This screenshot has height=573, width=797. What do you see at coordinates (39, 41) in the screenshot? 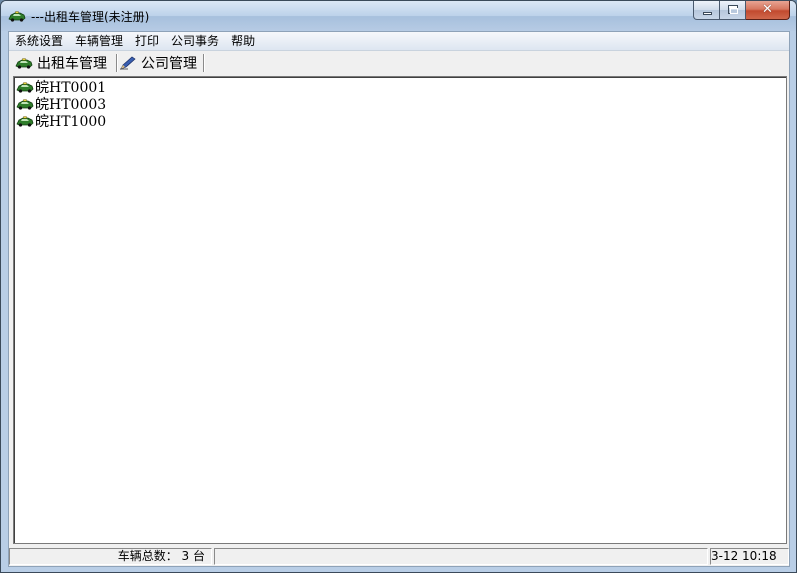
I see `menu-system-settings: 系统设置` at bounding box center [39, 41].